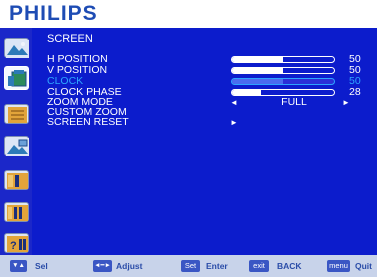  I want to click on adjust-hint: Adjust, so click(129, 266).